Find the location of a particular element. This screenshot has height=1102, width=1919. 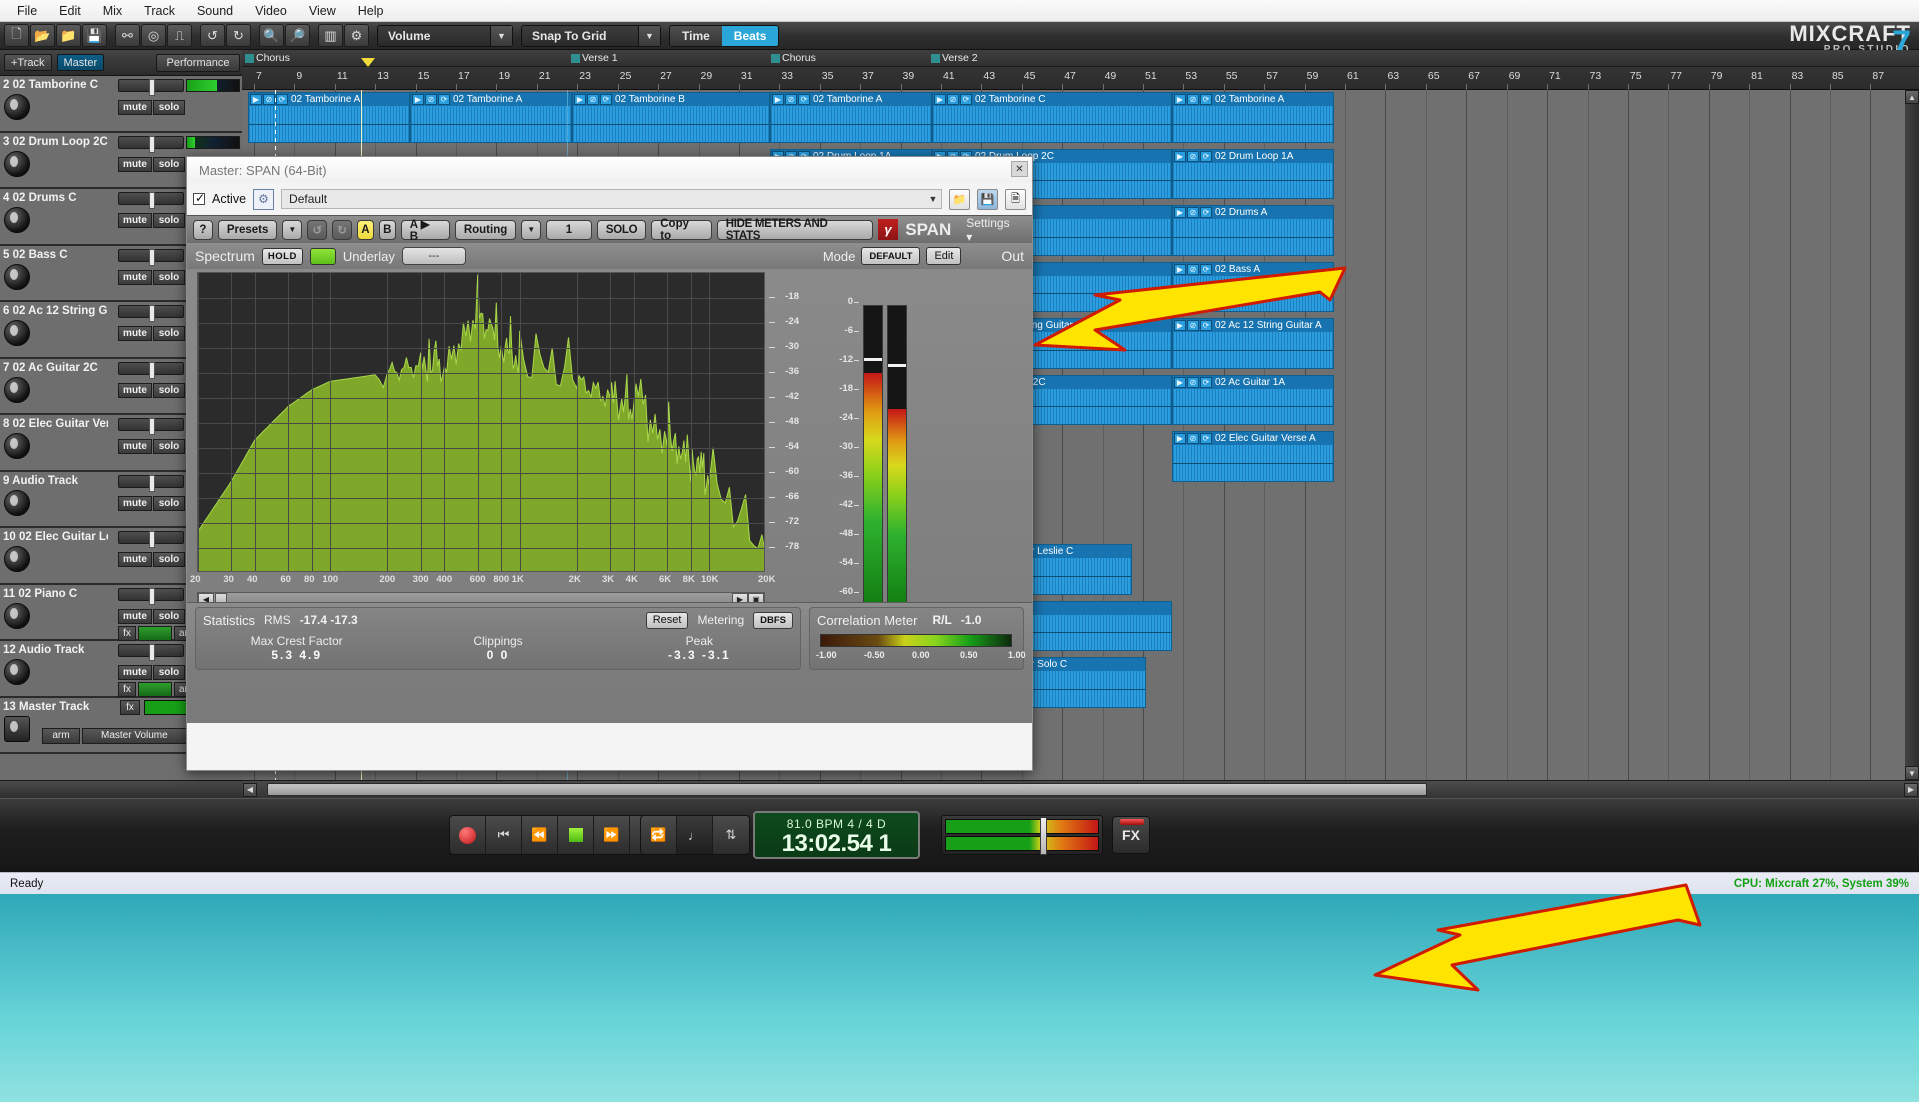

clip-header: ▶ ⊘ ⟳ 02 Tamborine C is located at coordinates (1052, 99).